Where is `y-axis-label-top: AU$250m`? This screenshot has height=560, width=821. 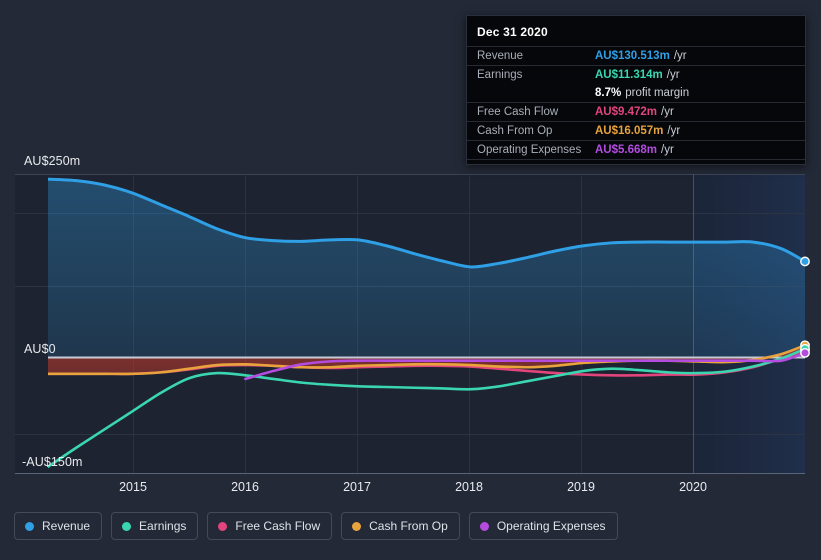 y-axis-label-top: AU$250m is located at coordinates (52, 161).